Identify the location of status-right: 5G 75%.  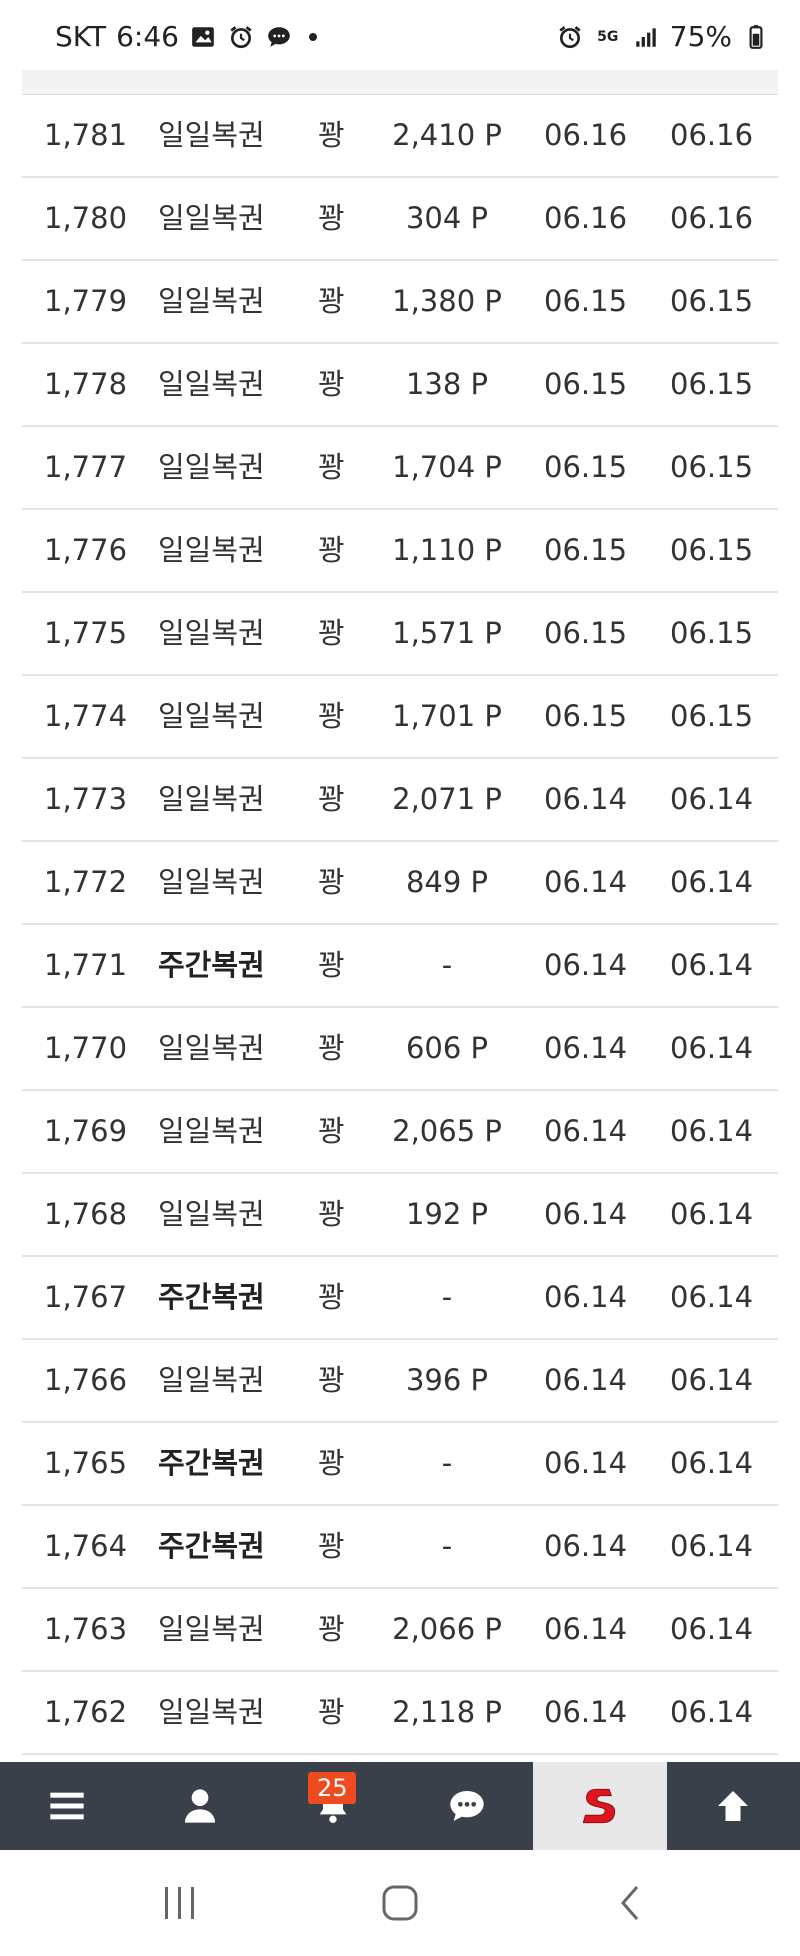
(663, 36).